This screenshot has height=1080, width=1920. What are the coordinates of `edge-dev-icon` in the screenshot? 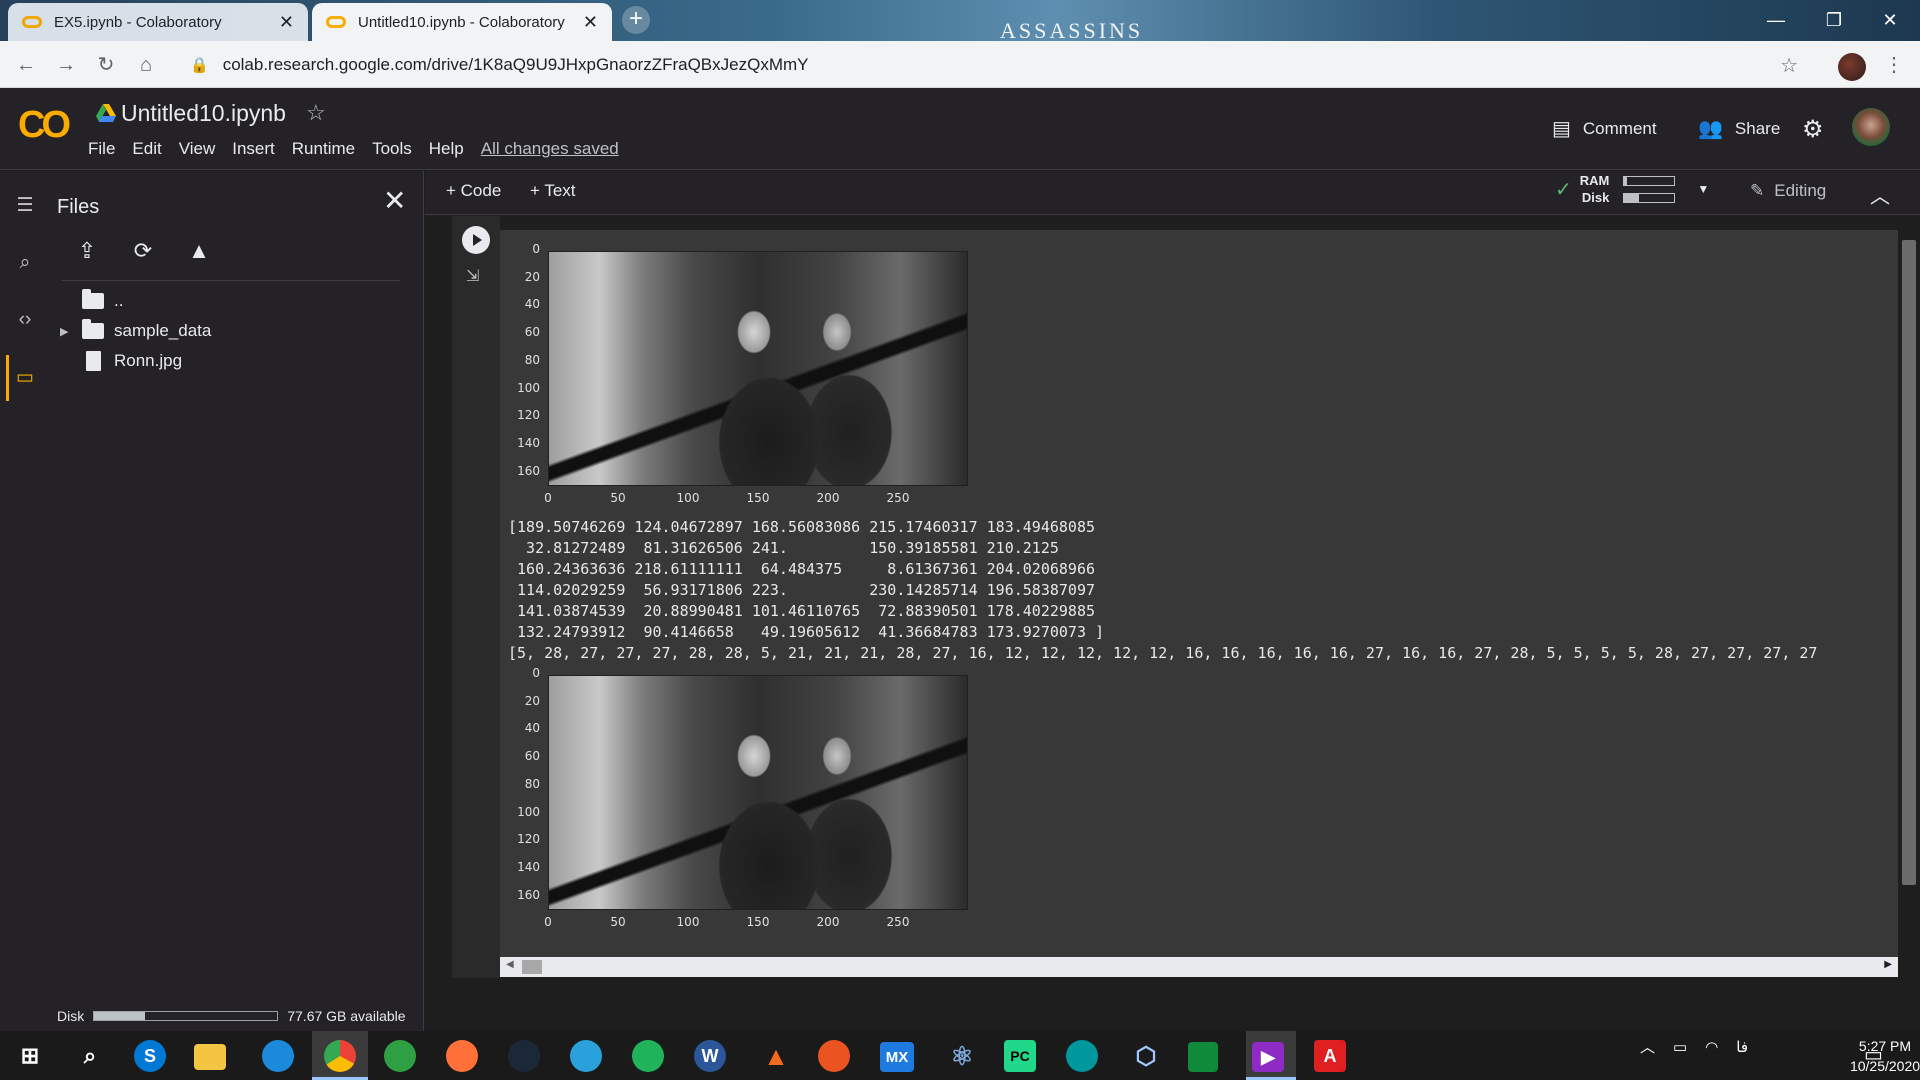 It's located at (400, 1056).